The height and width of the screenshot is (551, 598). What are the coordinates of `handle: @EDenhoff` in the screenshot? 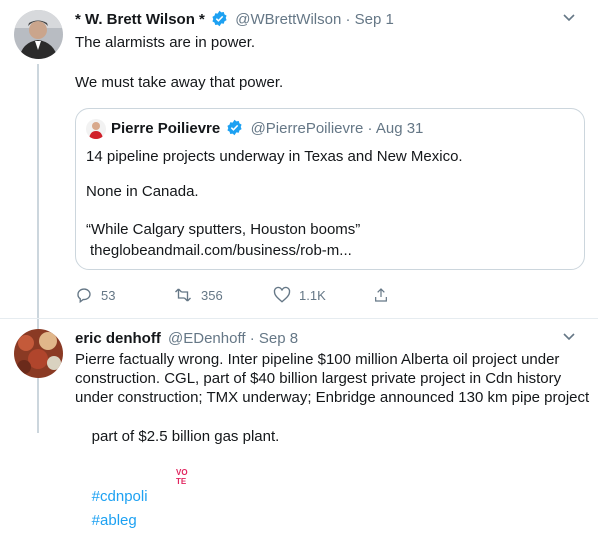 It's located at (207, 338).